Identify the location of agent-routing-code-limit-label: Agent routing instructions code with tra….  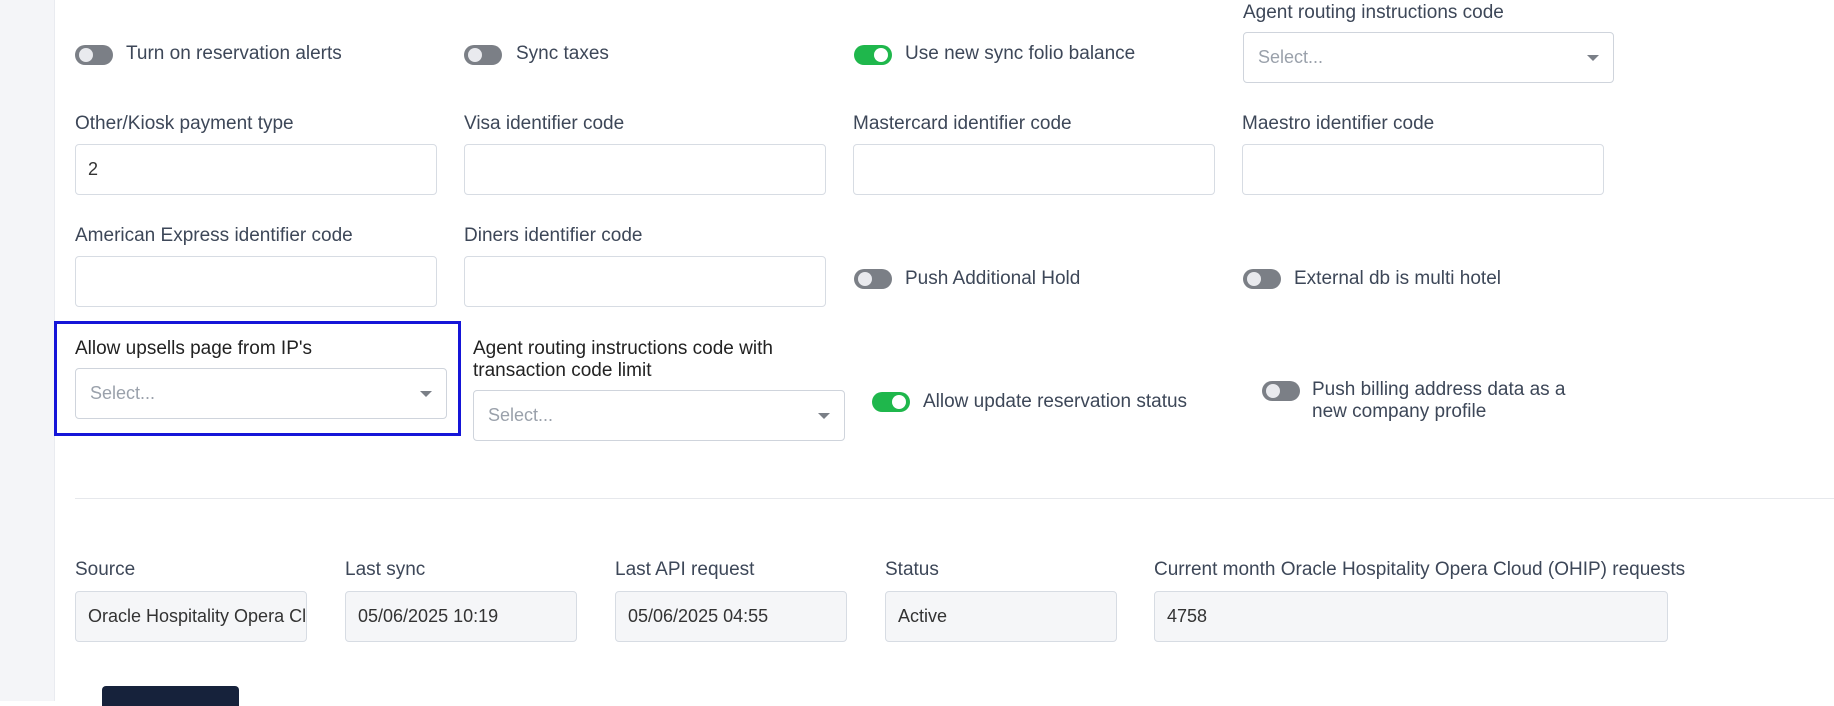
(623, 359).